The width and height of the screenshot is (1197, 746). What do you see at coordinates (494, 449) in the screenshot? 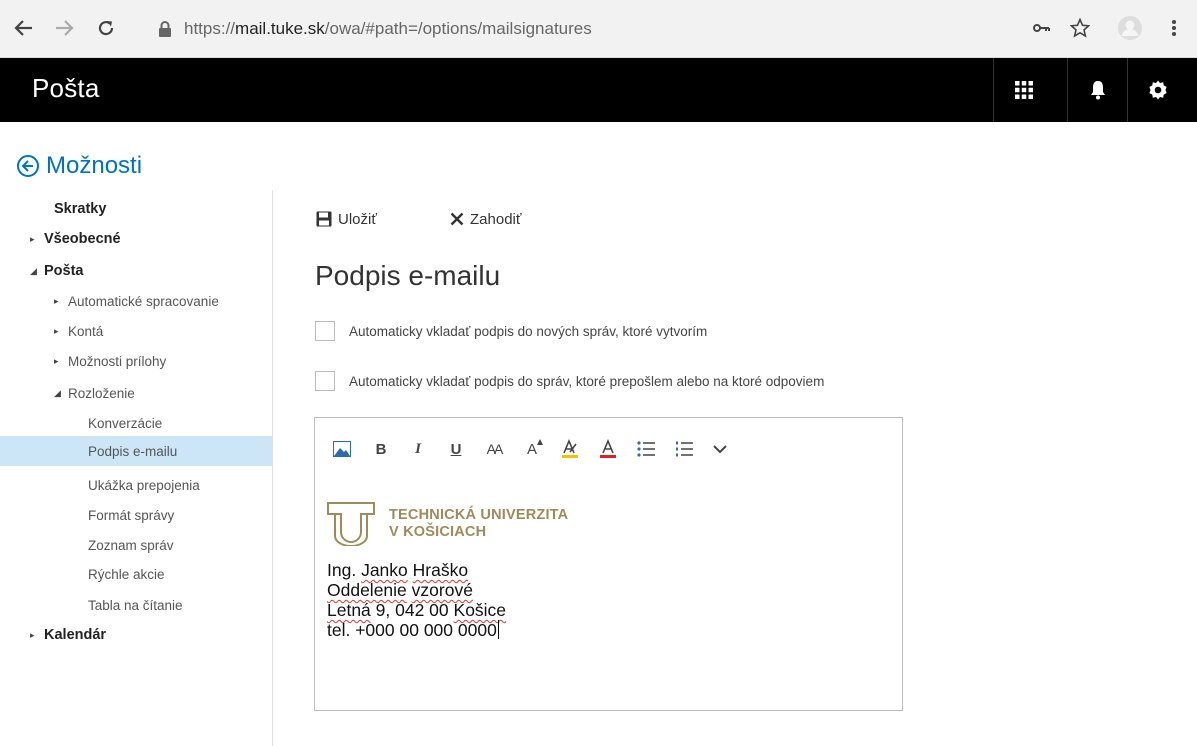
I see `font-size-icon: AA` at bounding box center [494, 449].